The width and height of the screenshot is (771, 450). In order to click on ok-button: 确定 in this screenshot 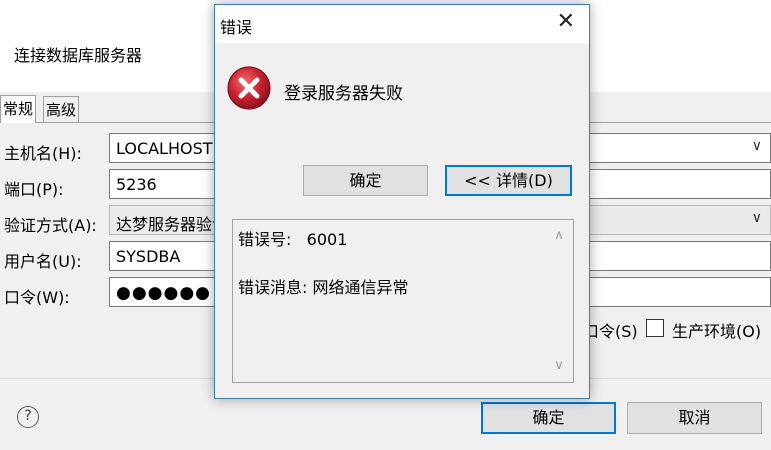, I will do `click(548, 418)`.